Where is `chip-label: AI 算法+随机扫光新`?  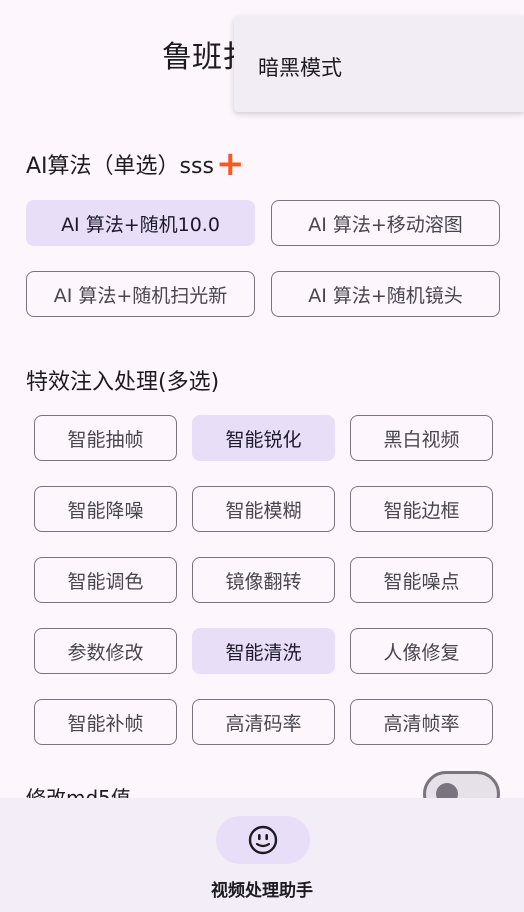 chip-label: AI 算法+随机扫光新 is located at coordinates (140, 295).